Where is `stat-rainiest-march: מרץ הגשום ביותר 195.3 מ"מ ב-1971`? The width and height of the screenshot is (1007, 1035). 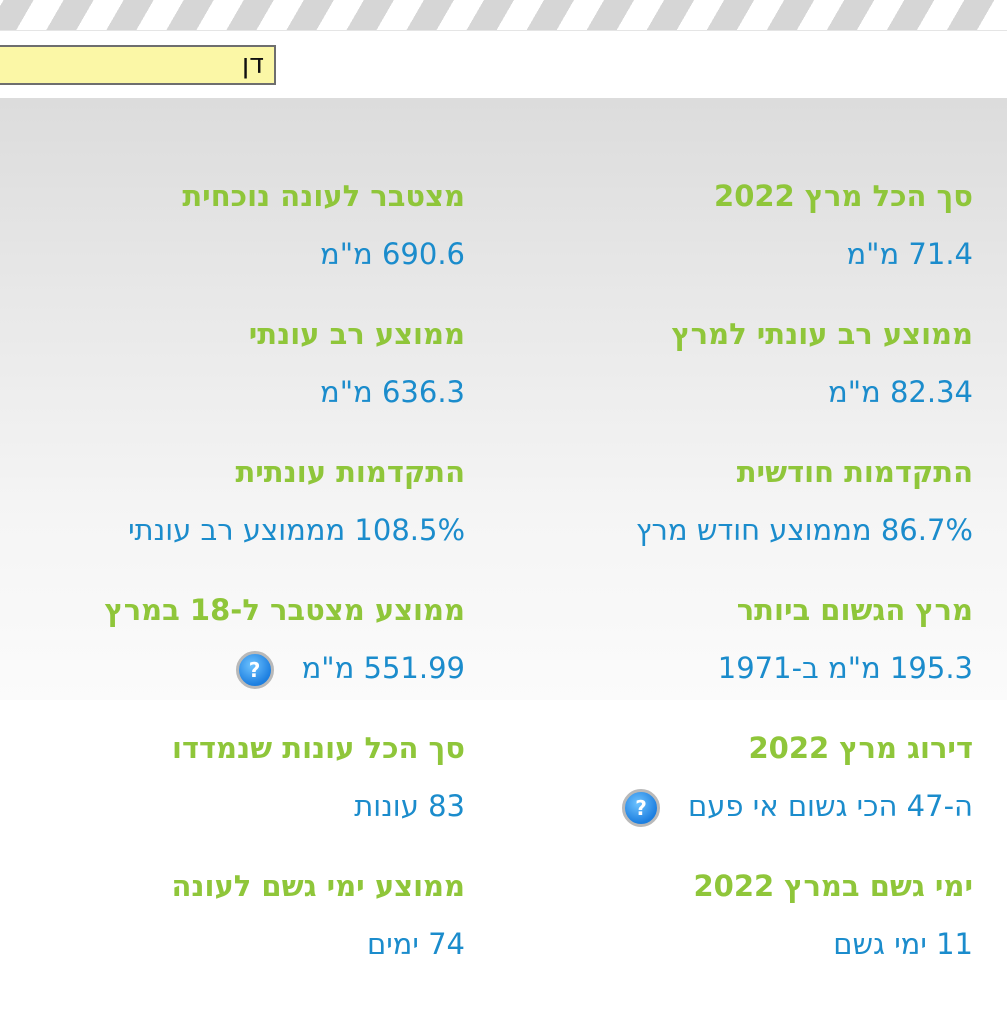 stat-rainiest-march: מרץ הגשום ביותר 195.3 מ"מ ב-1971 is located at coordinates (845, 639).